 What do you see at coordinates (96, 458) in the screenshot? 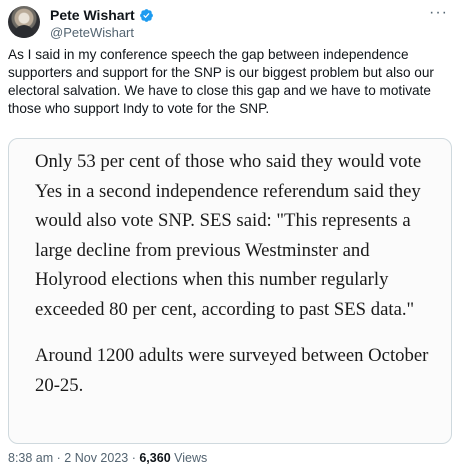
I see `tweet-date: 2 Nov 2023` at bounding box center [96, 458].